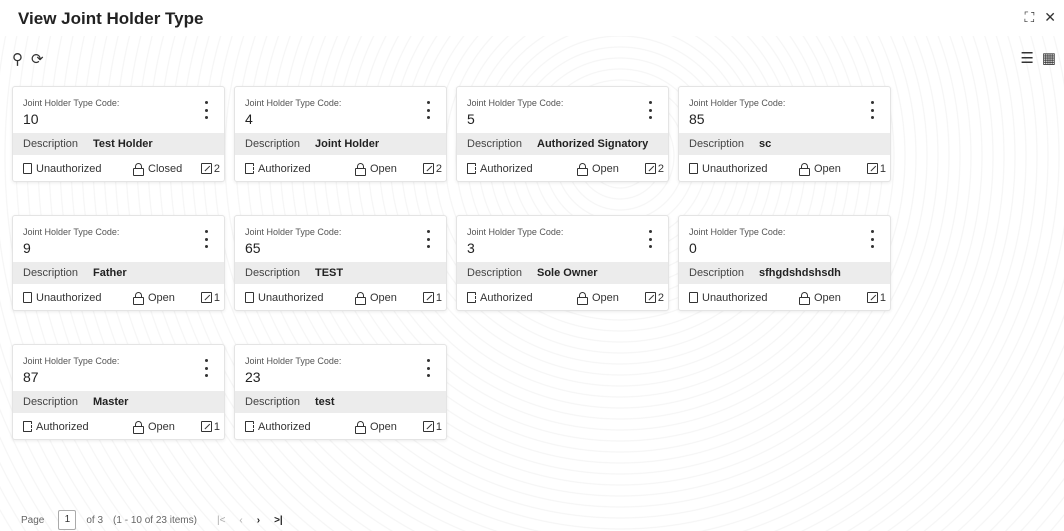  Describe the element at coordinates (340, 239) in the screenshot. I see `card-header: Joint Holder Type Code: 65` at that location.